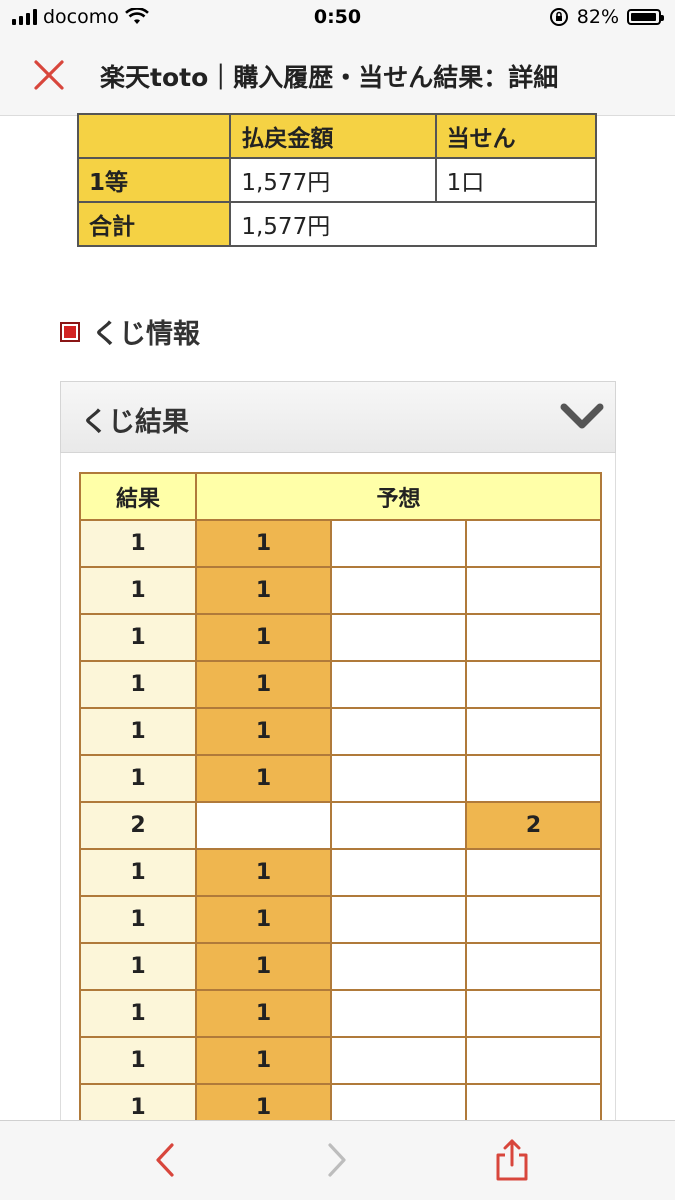  Describe the element at coordinates (329, 77) in the screenshot. I see `page-title: 楽天toto｜購入履歴・当せん結果：詳細` at that location.